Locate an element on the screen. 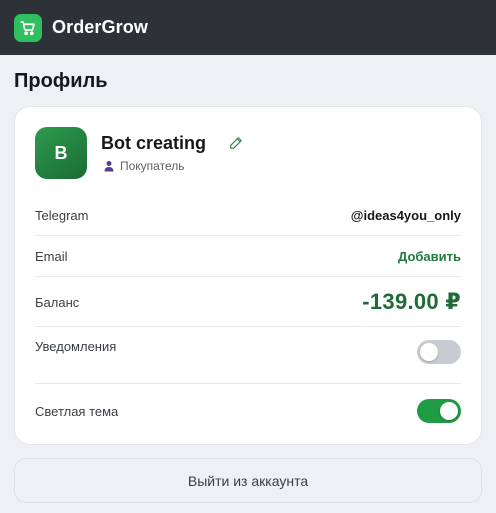  brand-name: OrderGrow is located at coordinates (100, 27).